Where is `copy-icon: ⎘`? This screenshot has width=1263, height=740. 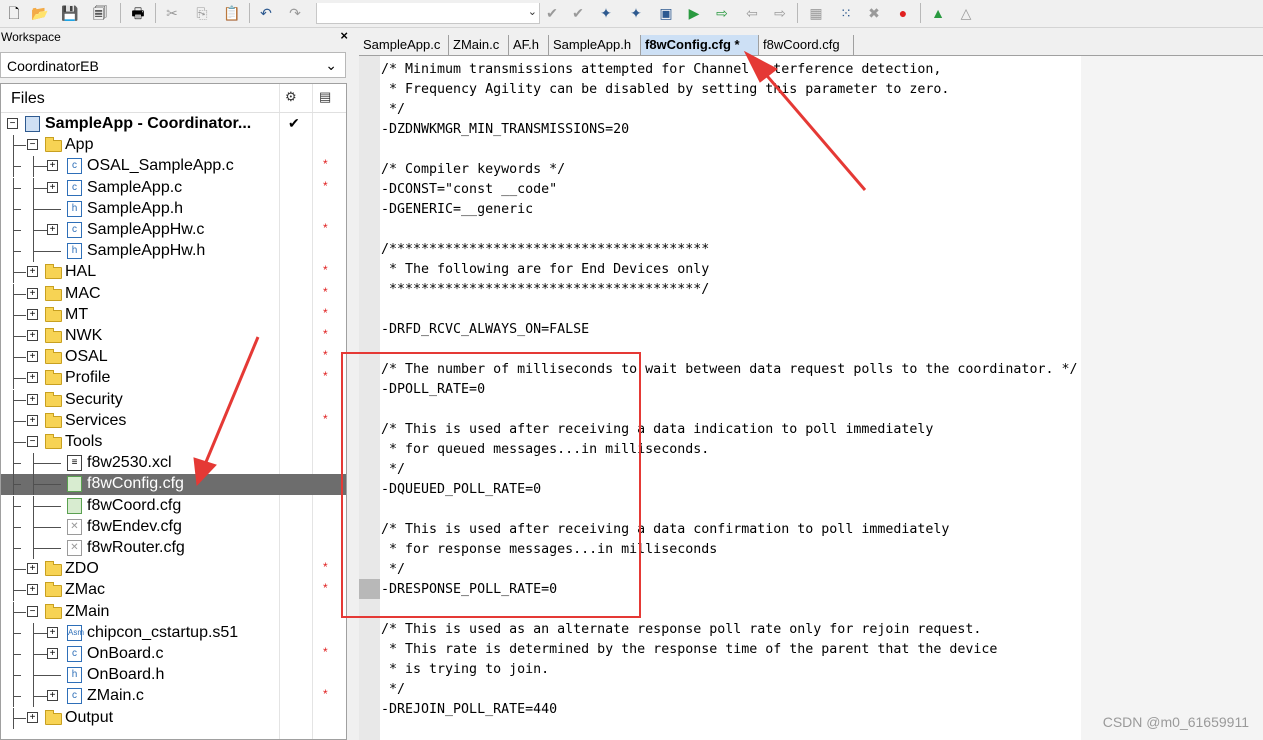 copy-icon: ⎘ is located at coordinates (202, 13).